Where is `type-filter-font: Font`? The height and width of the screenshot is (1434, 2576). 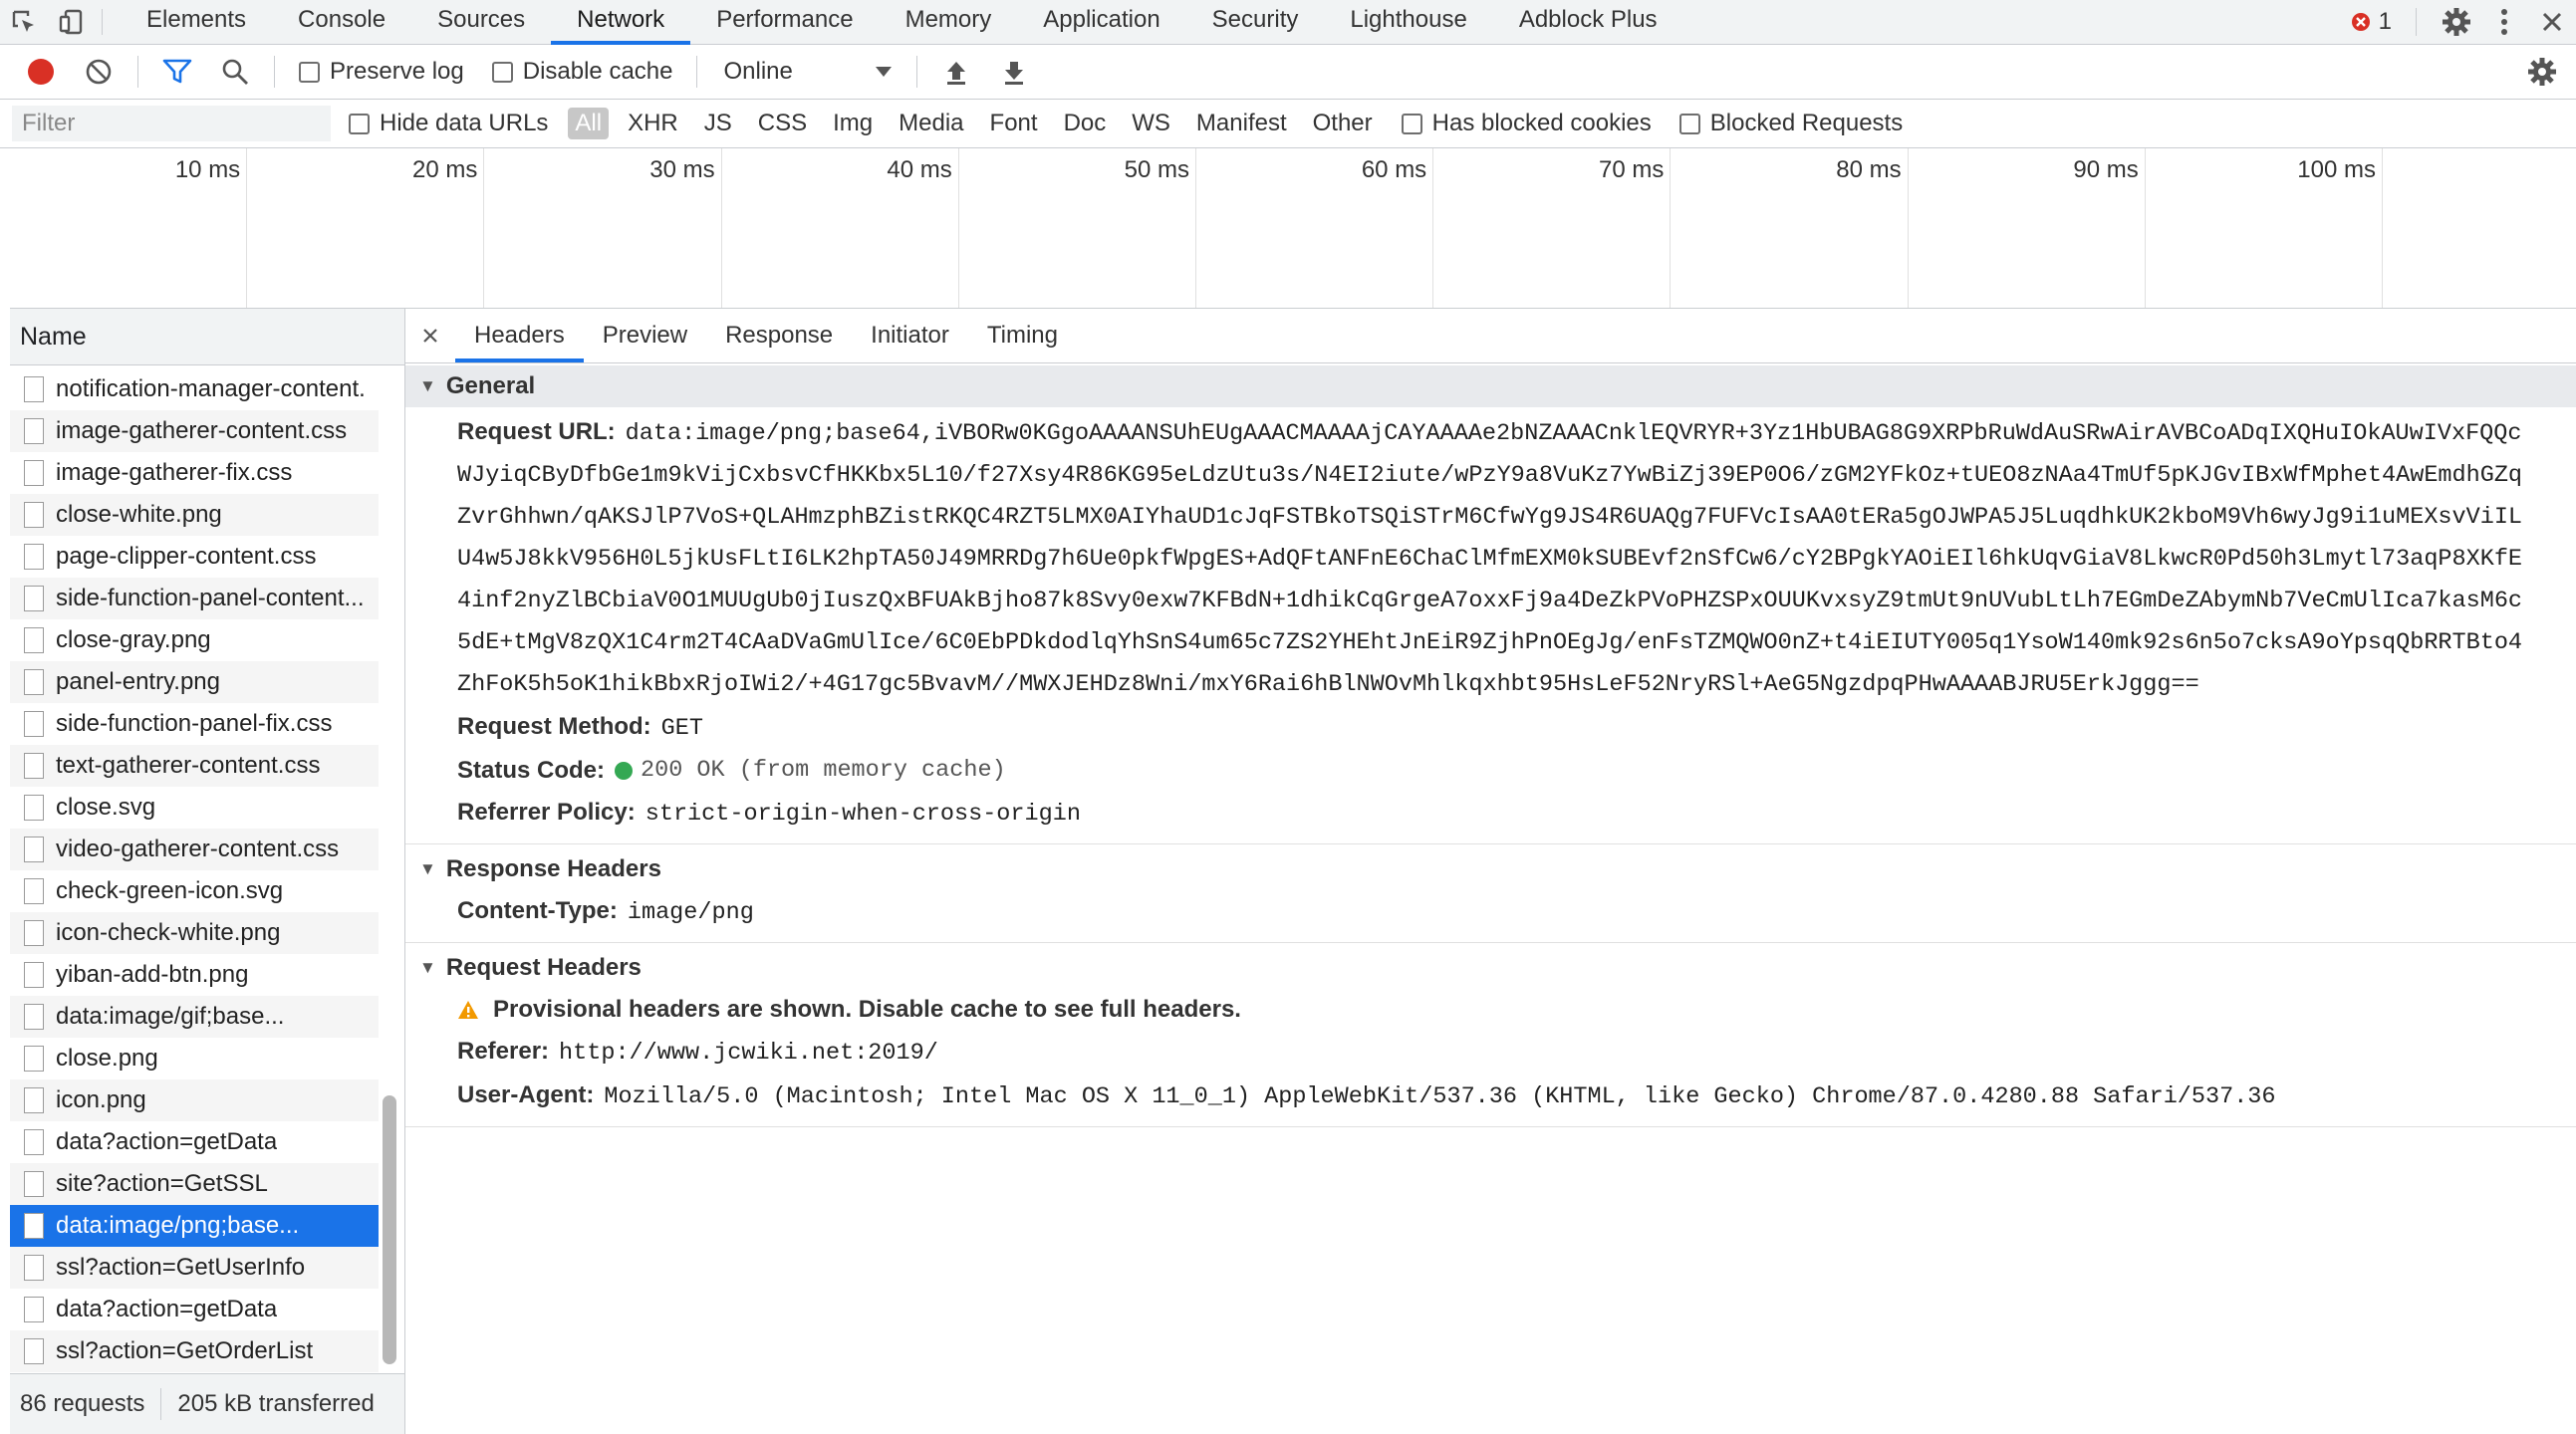 type-filter-font: Font is located at coordinates (1014, 123).